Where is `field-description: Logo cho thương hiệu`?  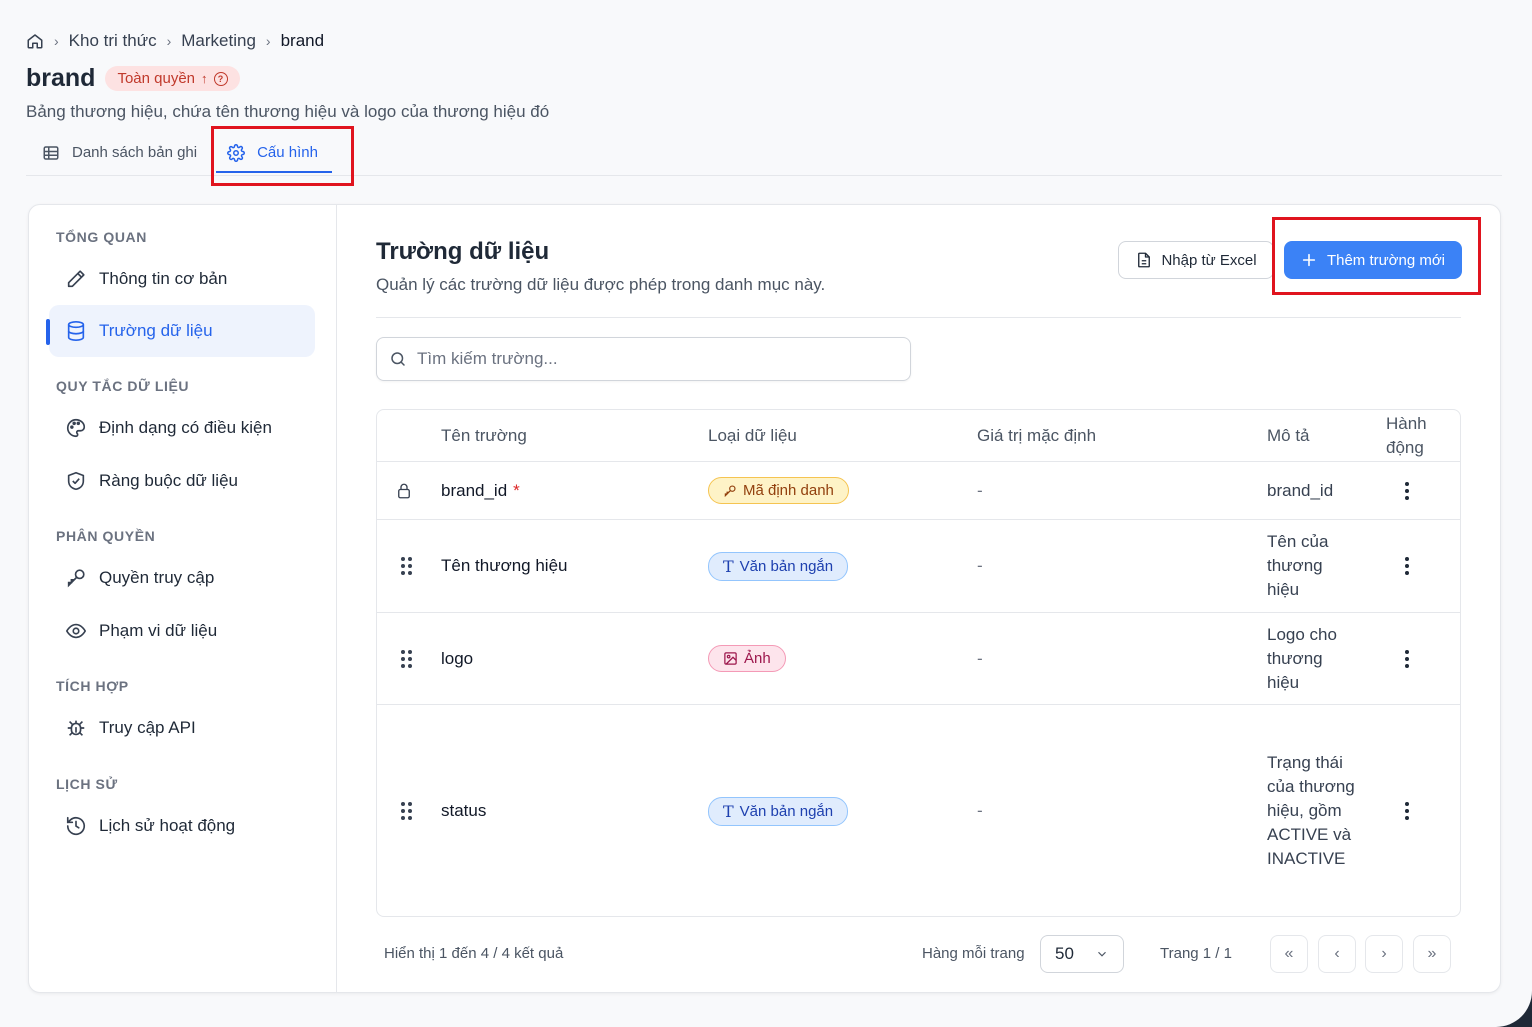 field-description: Logo cho thương hiệu is located at coordinates (1302, 658).